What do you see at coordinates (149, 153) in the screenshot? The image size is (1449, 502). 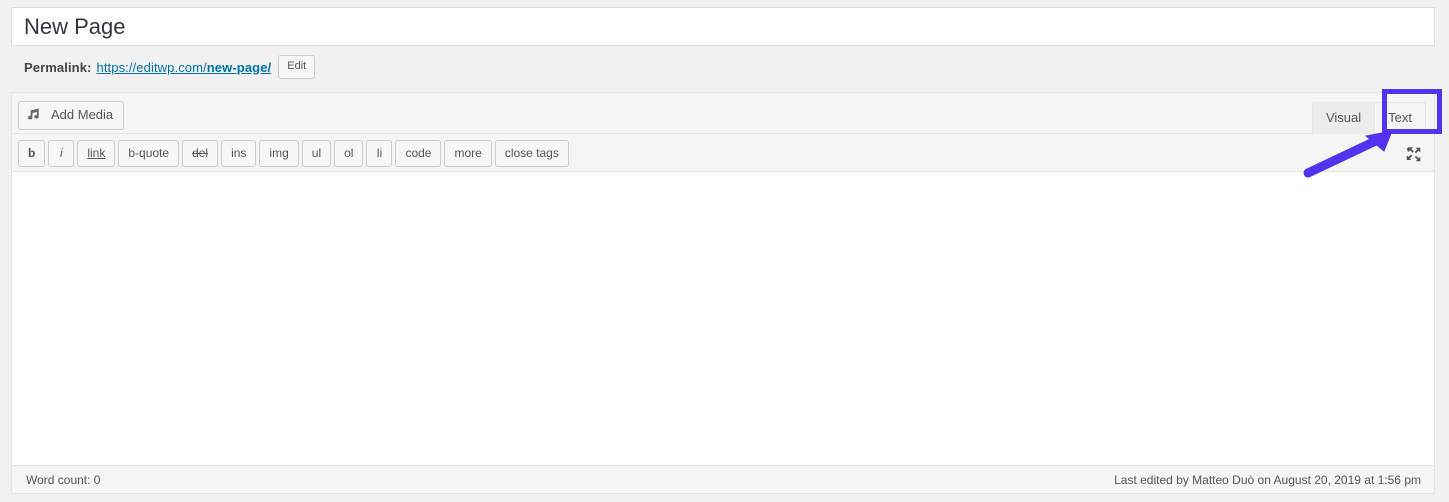 I see `qt-blockquote-button: b-quote` at bounding box center [149, 153].